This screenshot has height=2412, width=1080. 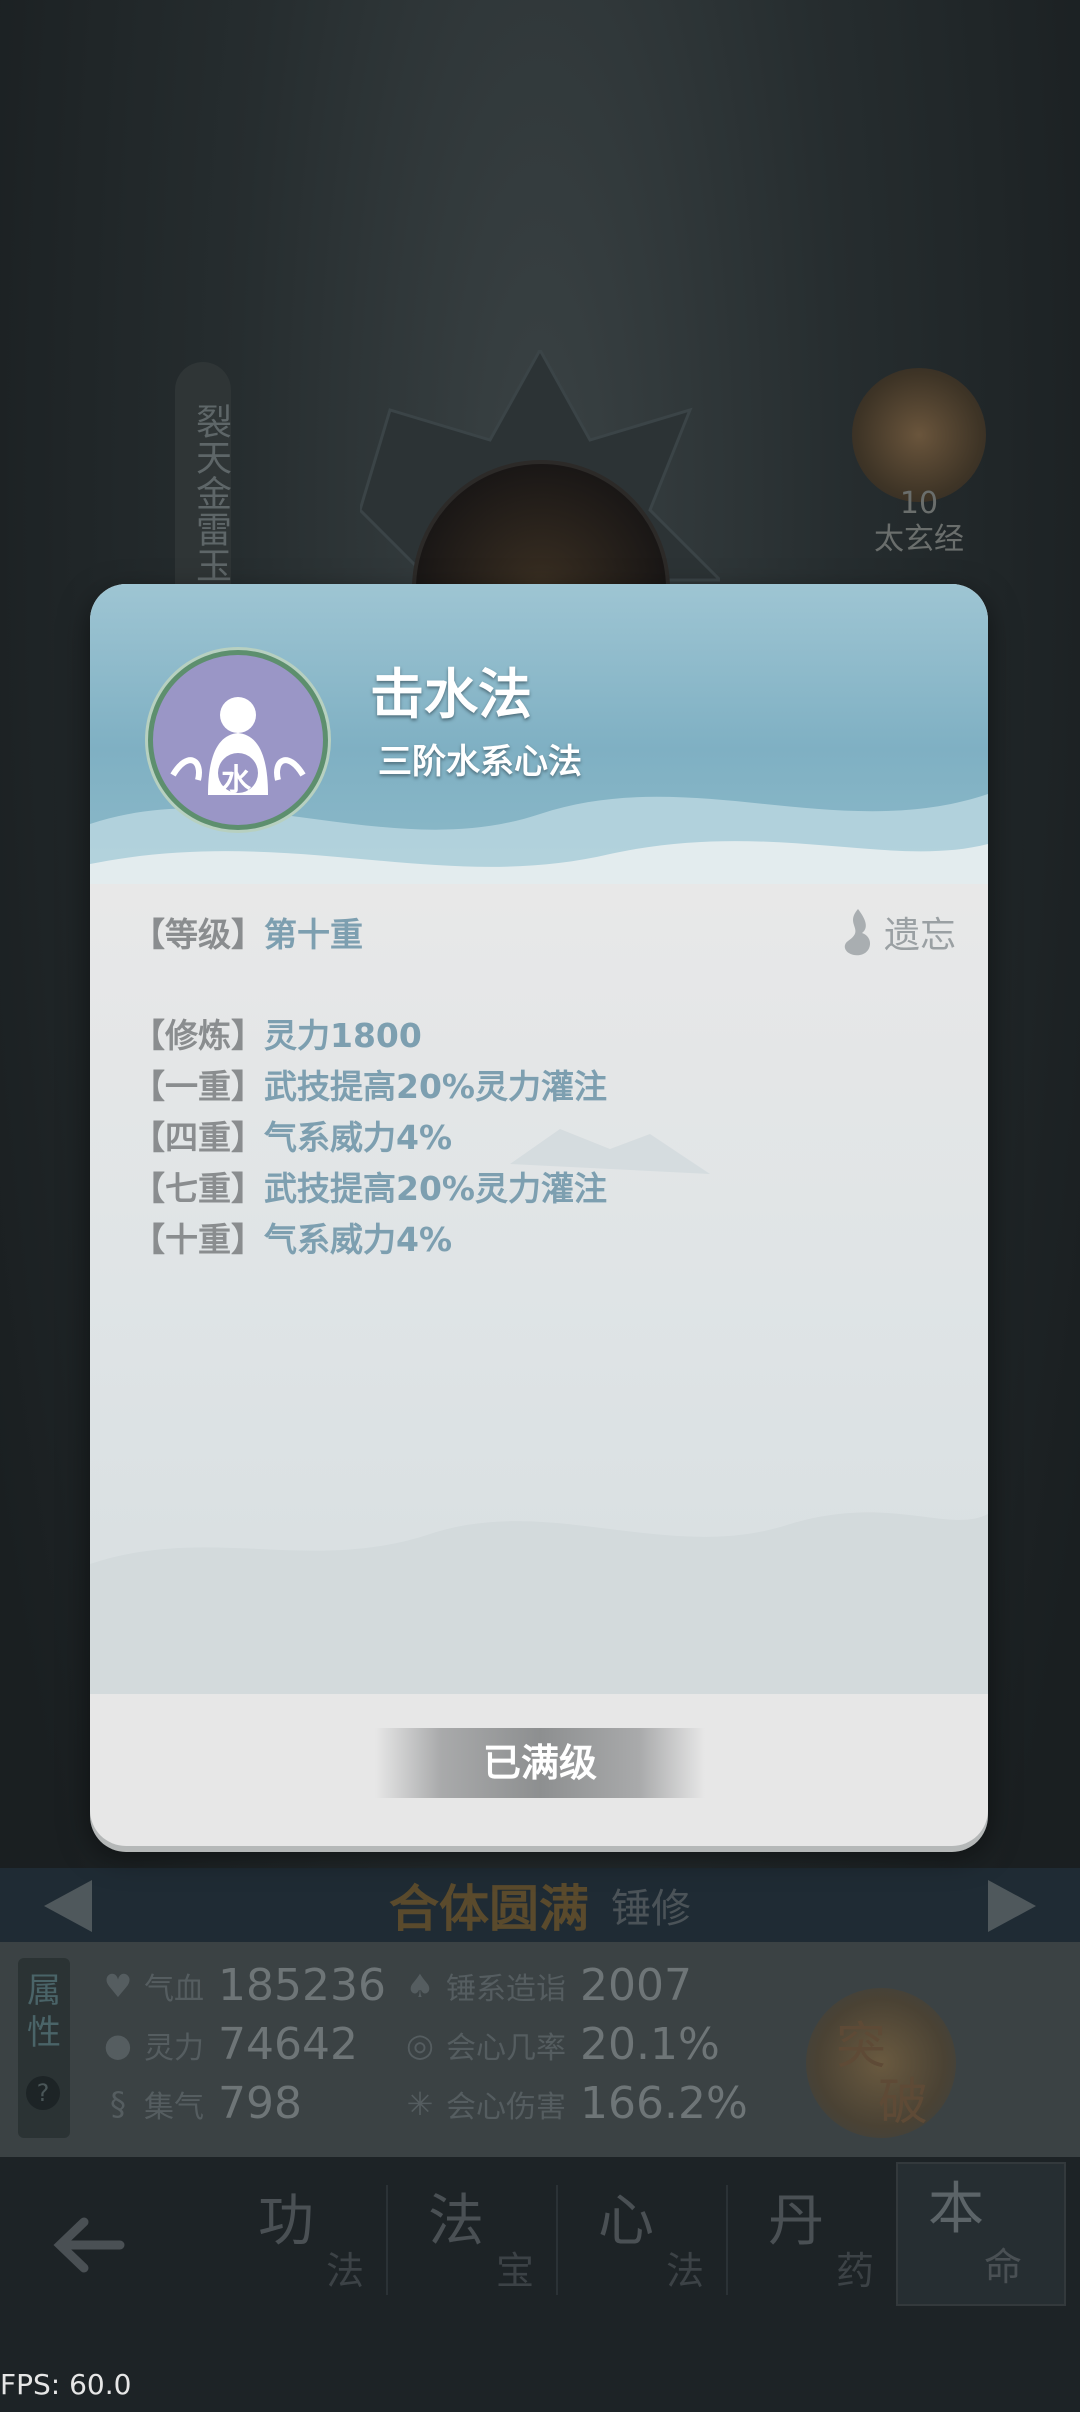 What do you see at coordinates (174, 2048) in the screenshot?
I see `stat-label: 灵力` at bounding box center [174, 2048].